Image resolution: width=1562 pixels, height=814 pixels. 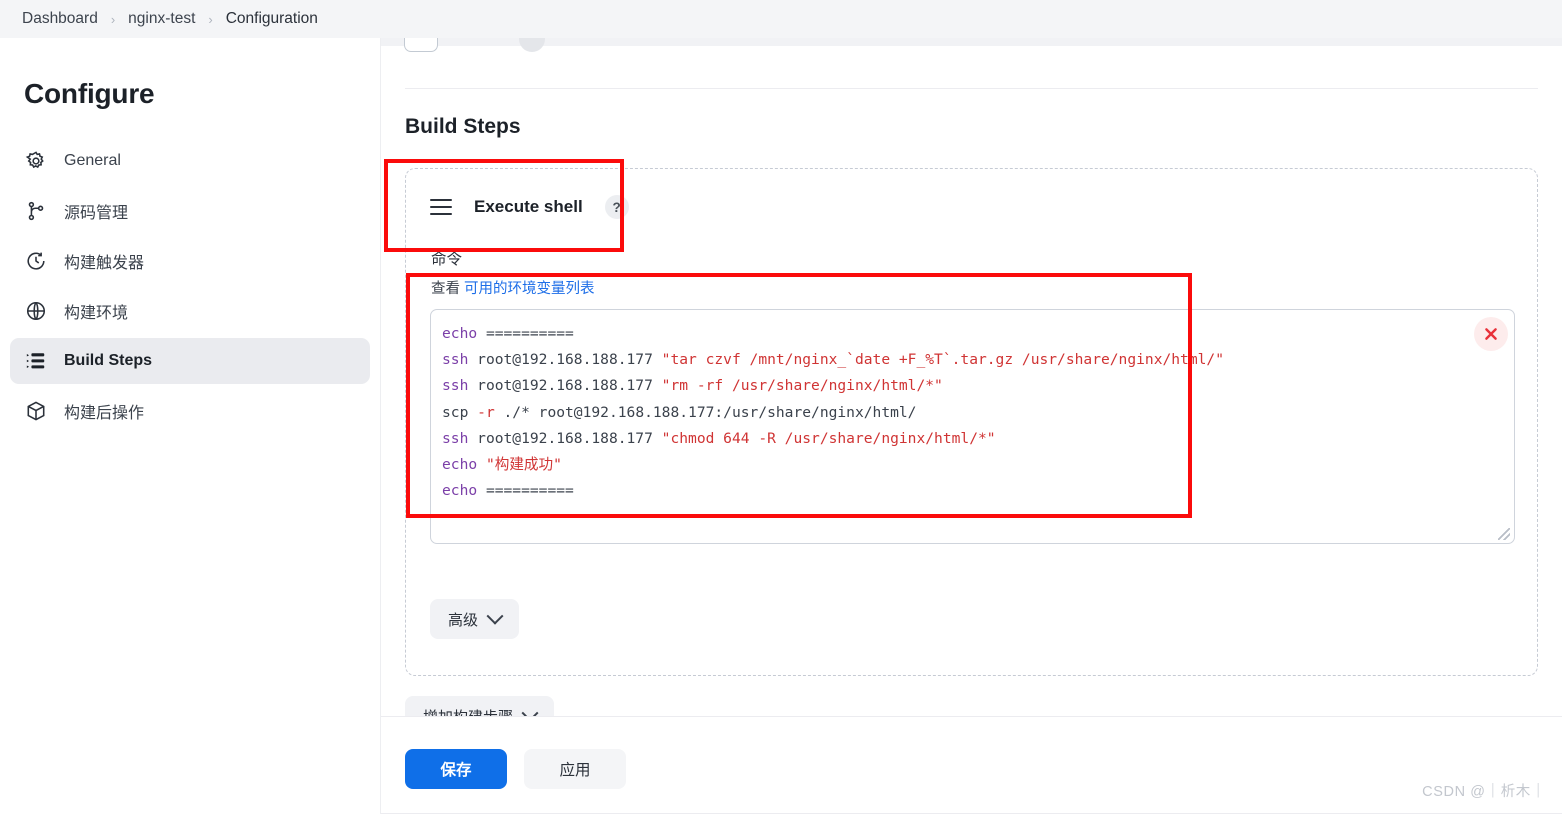 What do you see at coordinates (529, 289) in the screenshot?
I see `environment-variables-link: 可用的环境变量列表` at bounding box center [529, 289].